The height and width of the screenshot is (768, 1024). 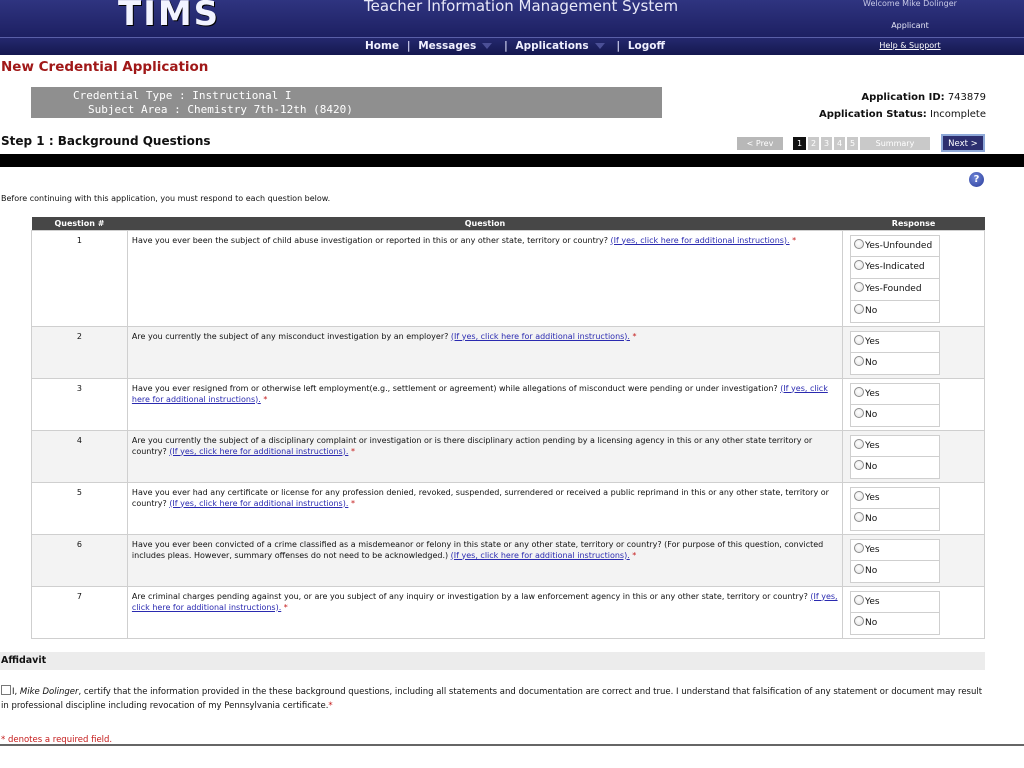 I want to click on help-support-link: Help & Support, so click(x=910, y=45).